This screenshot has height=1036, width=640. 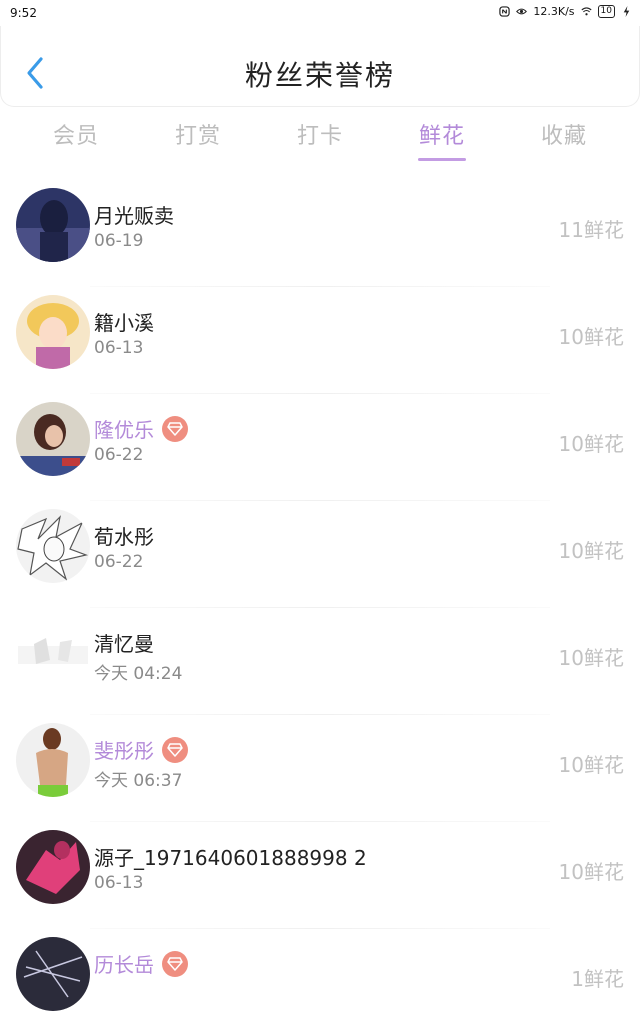 I want to click on status-icons: 12.3K/s 10, so click(x=565, y=11).